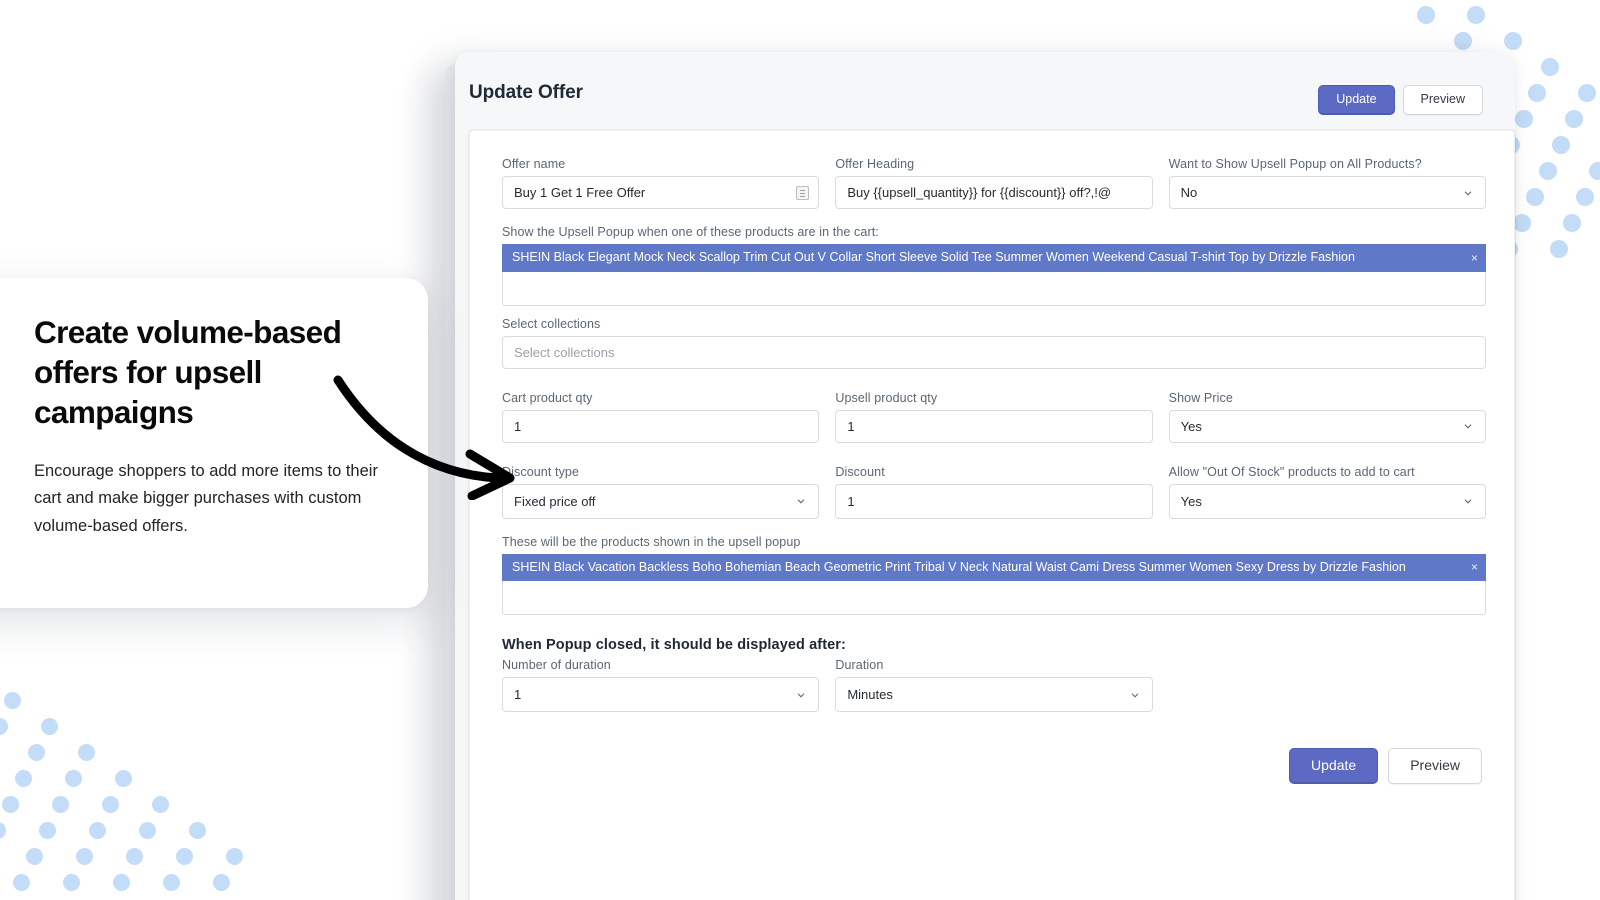 The image size is (1600, 900). Describe the element at coordinates (994, 352) in the screenshot. I see `collections-input: Select collections` at that location.